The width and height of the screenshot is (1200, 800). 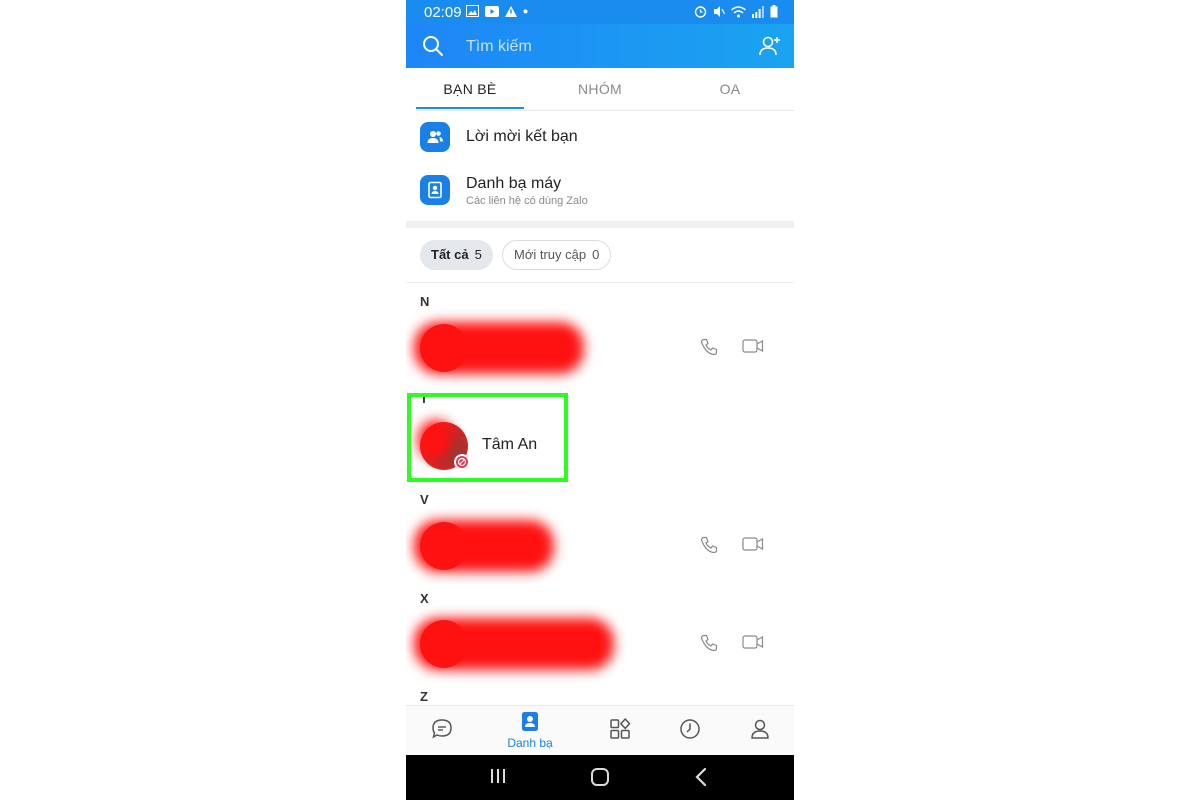 I want to click on phonebook-icon, so click(x=435, y=190).